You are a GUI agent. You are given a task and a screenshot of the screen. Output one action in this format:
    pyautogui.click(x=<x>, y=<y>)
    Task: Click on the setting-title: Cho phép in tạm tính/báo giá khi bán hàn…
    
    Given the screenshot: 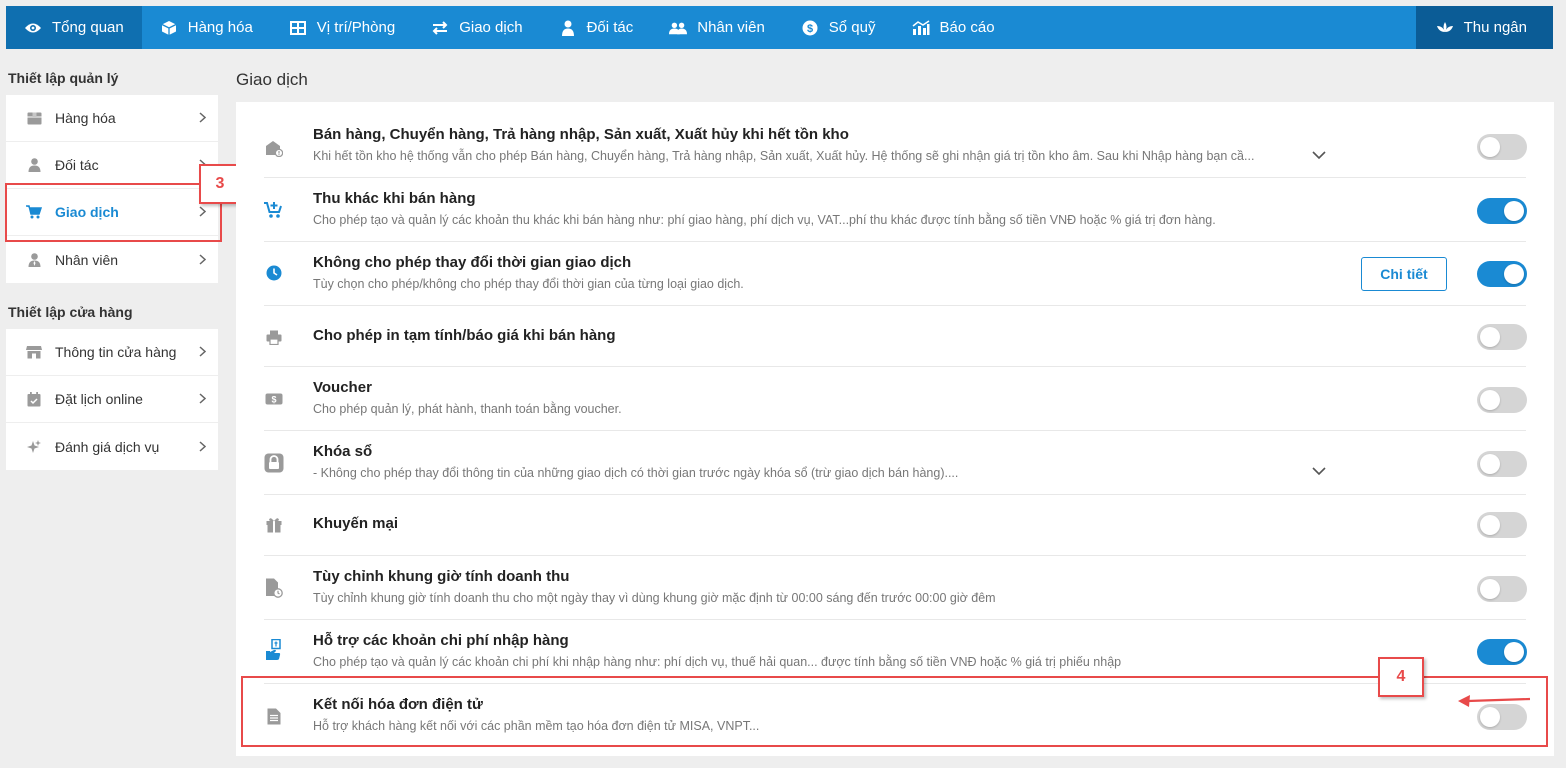 What is the action you would take?
    pyautogui.click(x=464, y=335)
    